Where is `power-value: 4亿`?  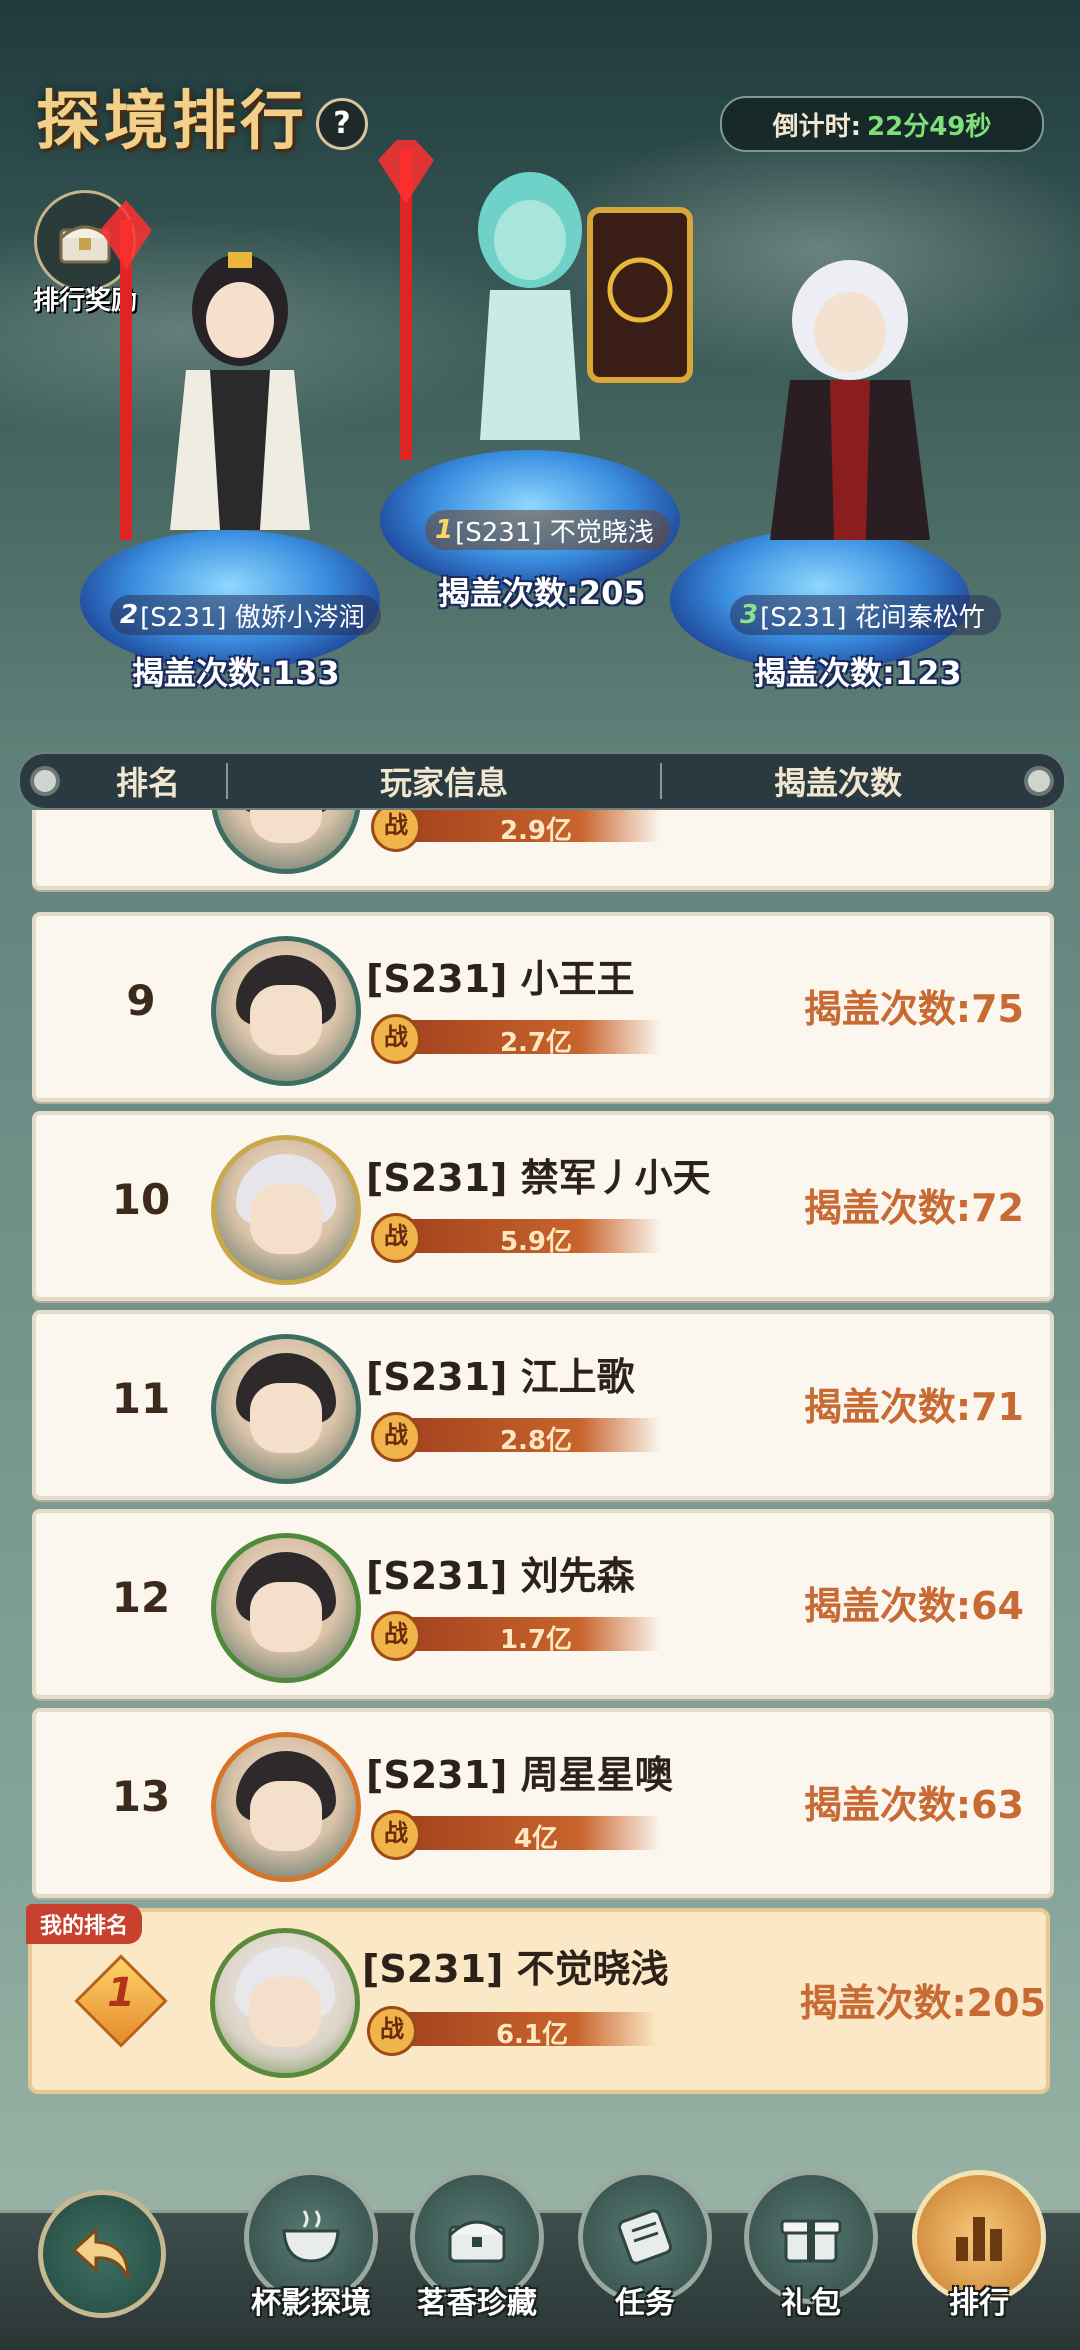
power-value: 4亿 is located at coordinates (536, 1839).